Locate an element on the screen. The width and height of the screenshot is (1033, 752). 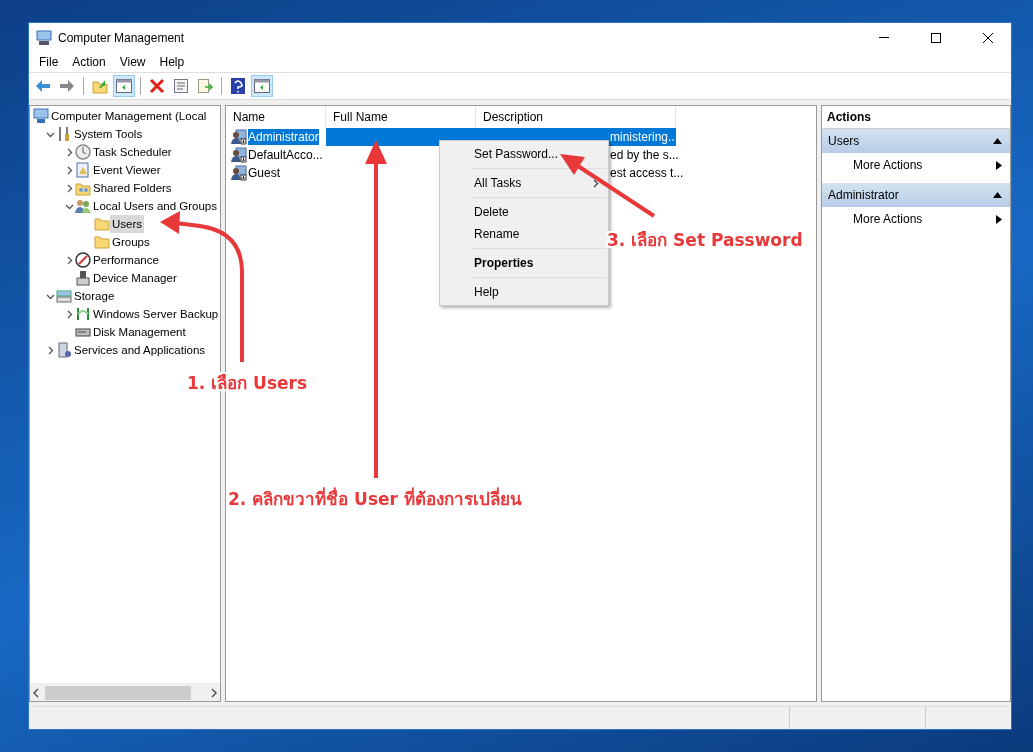
properties-icon is located at coordinates (181, 86).